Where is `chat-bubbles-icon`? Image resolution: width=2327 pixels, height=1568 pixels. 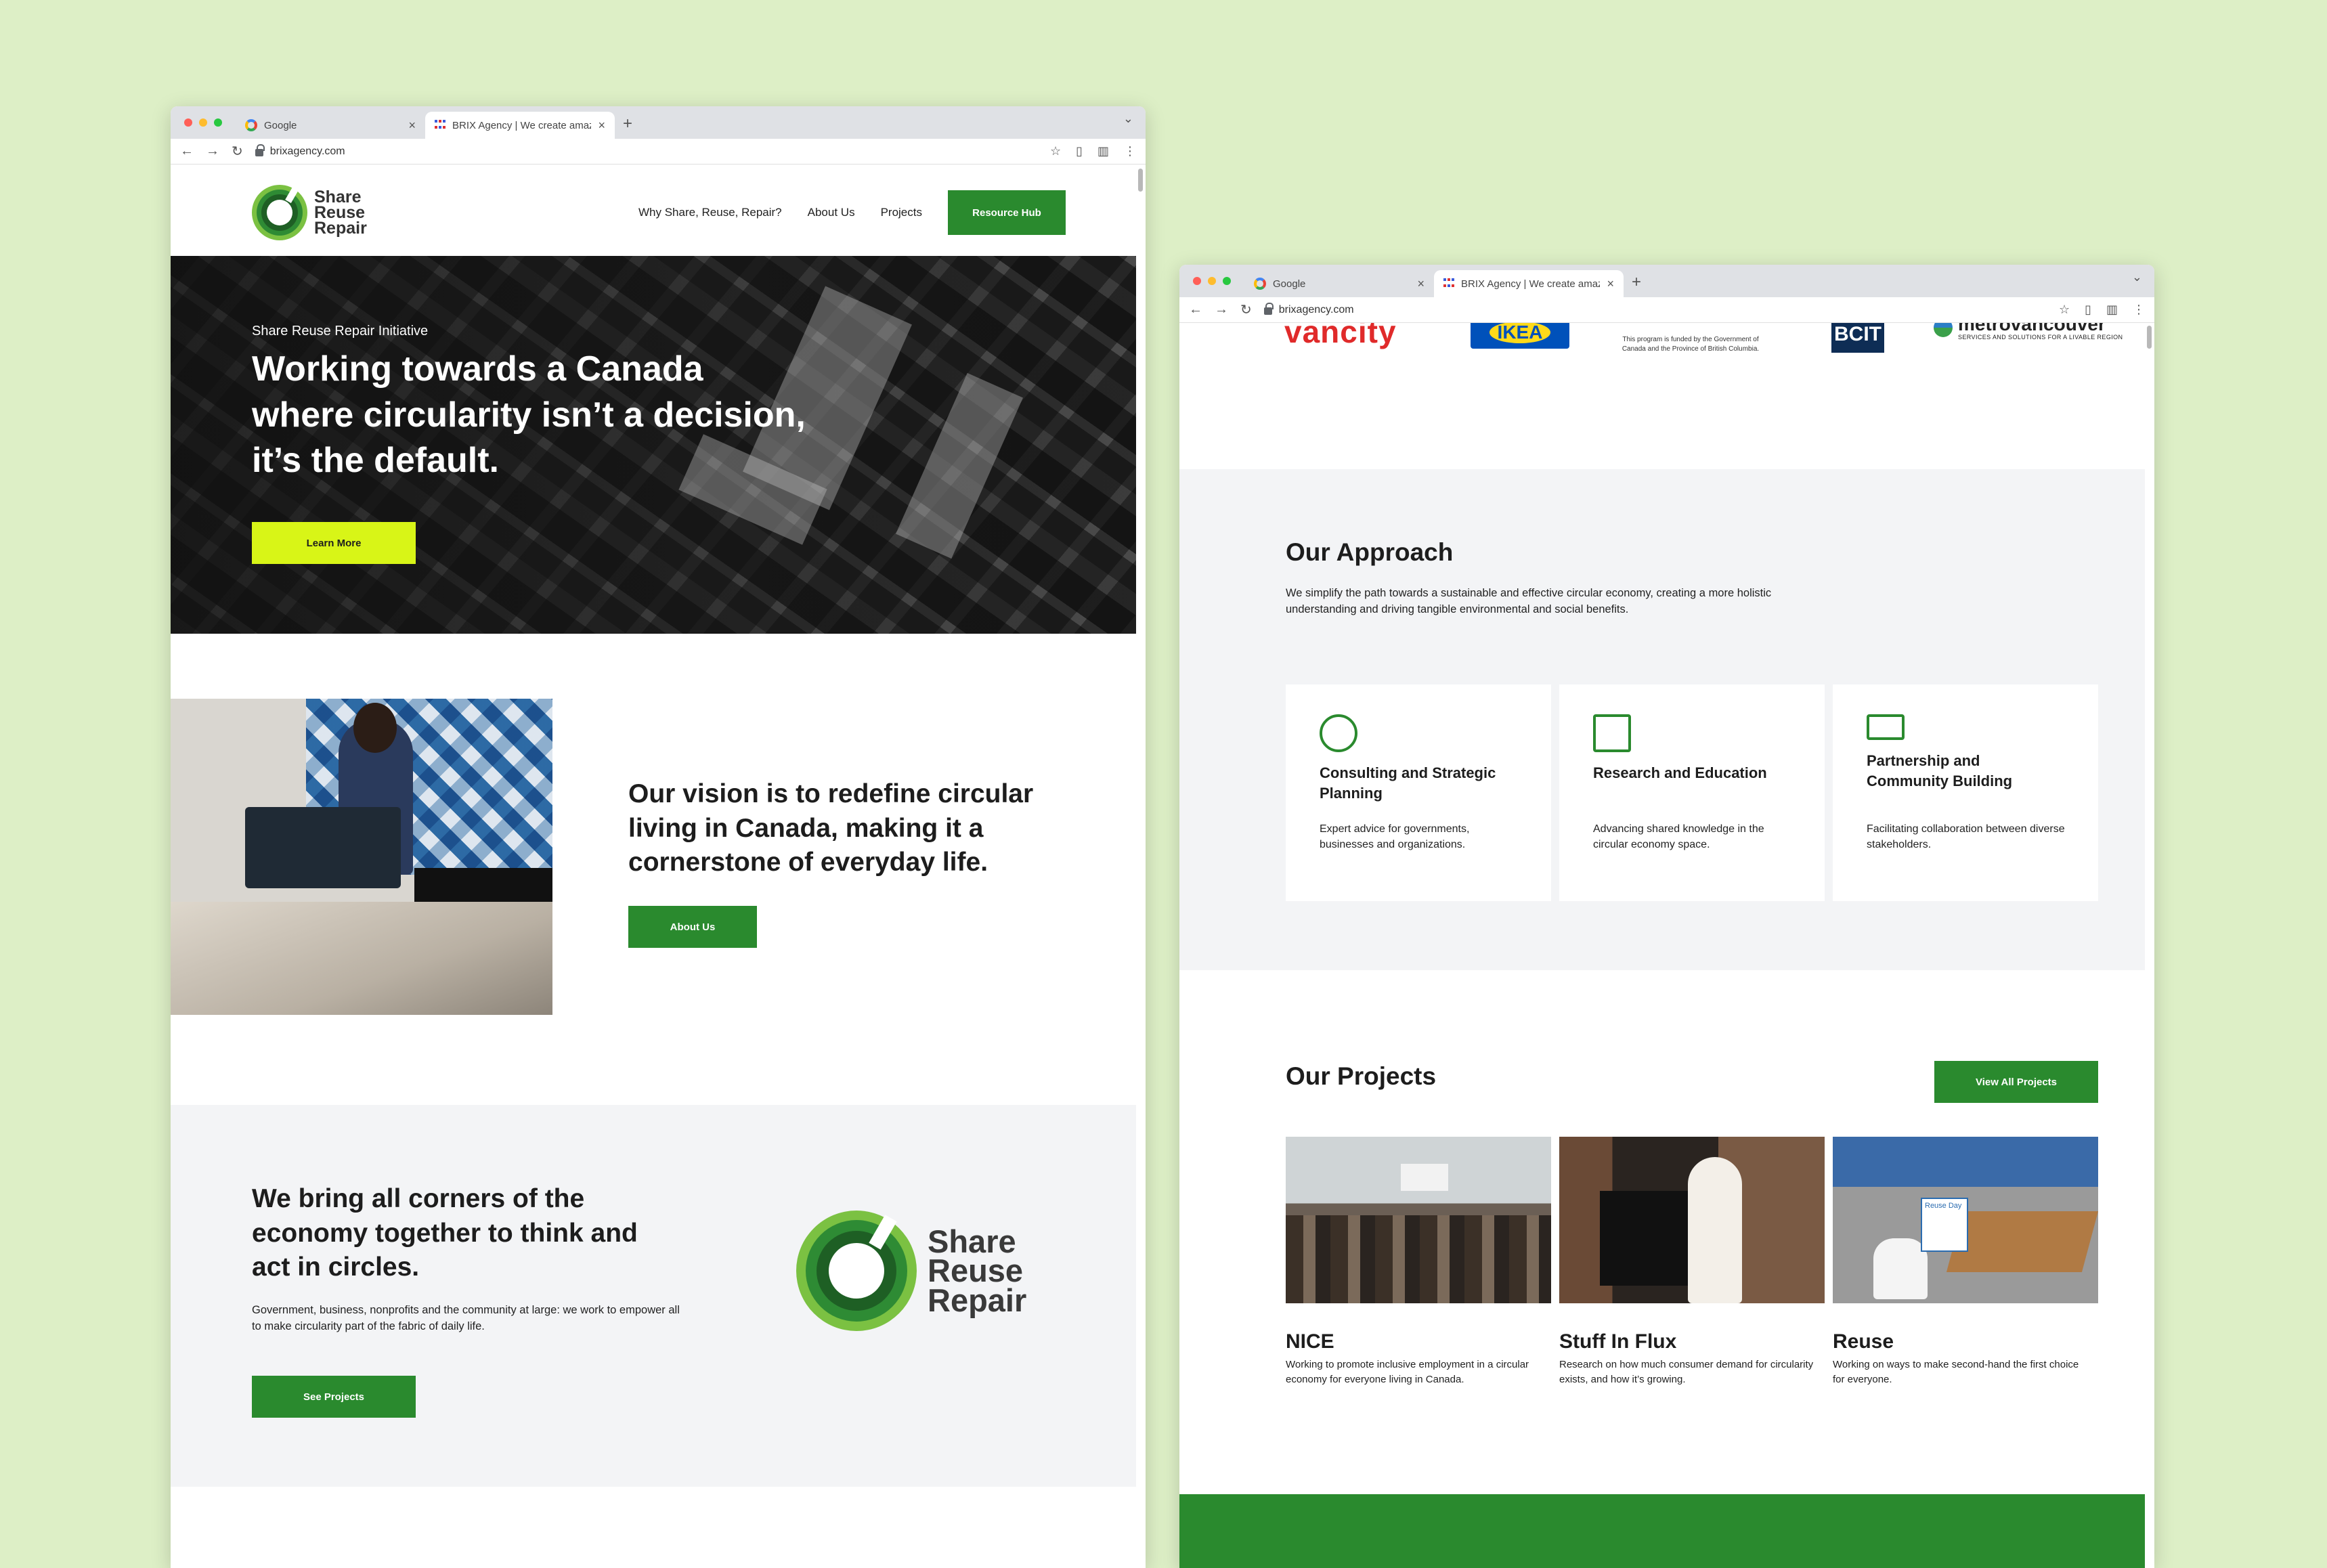 chat-bubbles-icon is located at coordinates (1338, 733).